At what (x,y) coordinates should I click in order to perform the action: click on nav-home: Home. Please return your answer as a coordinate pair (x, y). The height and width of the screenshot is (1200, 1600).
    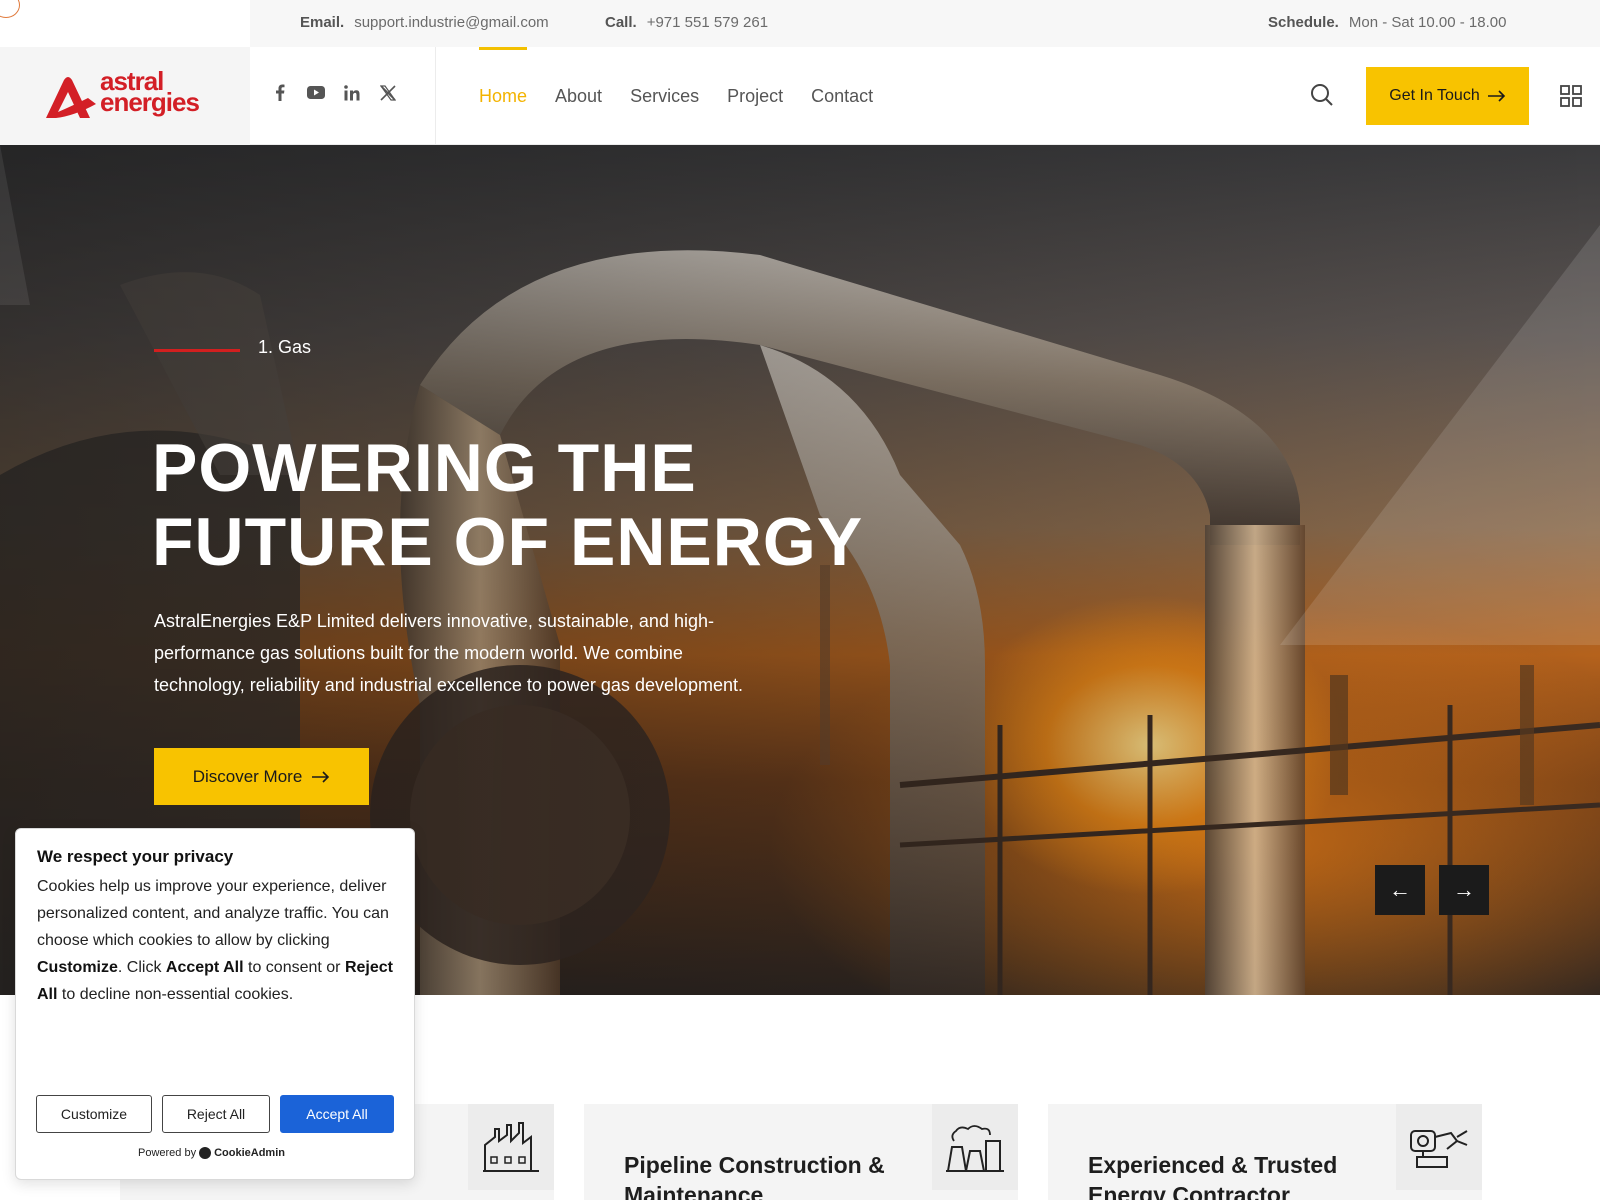
    Looking at the image, I should click on (503, 96).